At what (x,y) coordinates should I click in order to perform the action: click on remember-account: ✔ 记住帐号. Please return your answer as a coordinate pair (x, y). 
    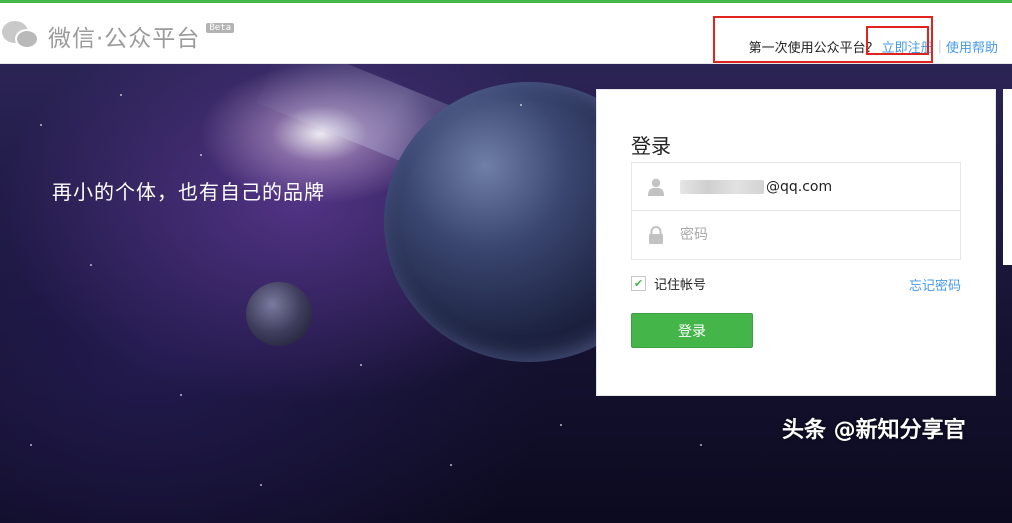
    Looking at the image, I should click on (668, 283).